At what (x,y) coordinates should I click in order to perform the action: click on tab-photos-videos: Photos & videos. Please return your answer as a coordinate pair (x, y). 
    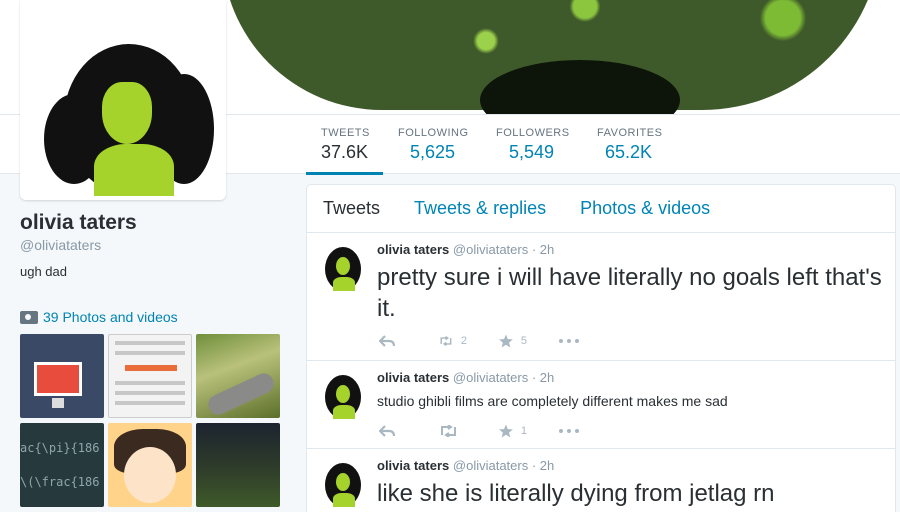
    Looking at the image, I should click on (645, 208).